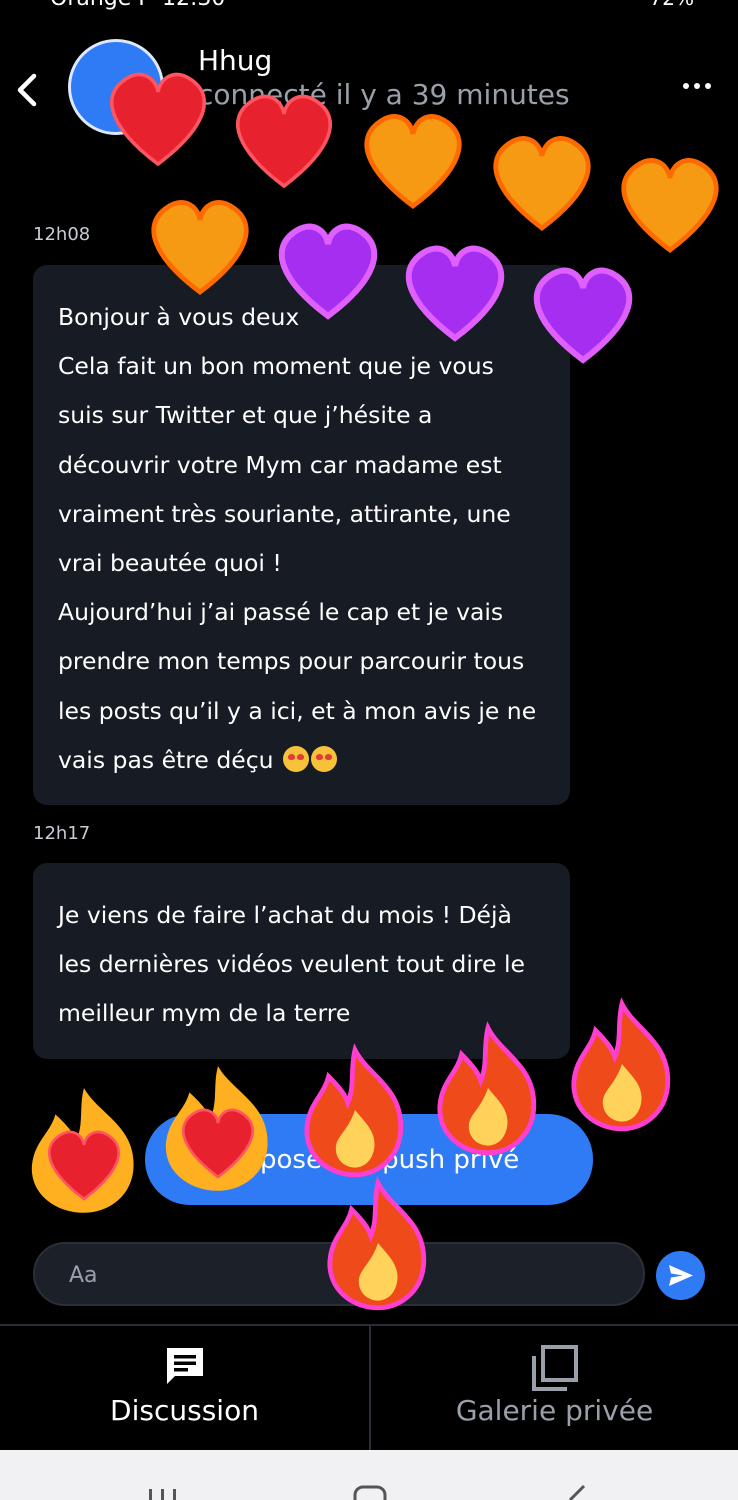 The width and height of the screenshot is (738, 1500). I want to click on message-input, so click(339, 1275).